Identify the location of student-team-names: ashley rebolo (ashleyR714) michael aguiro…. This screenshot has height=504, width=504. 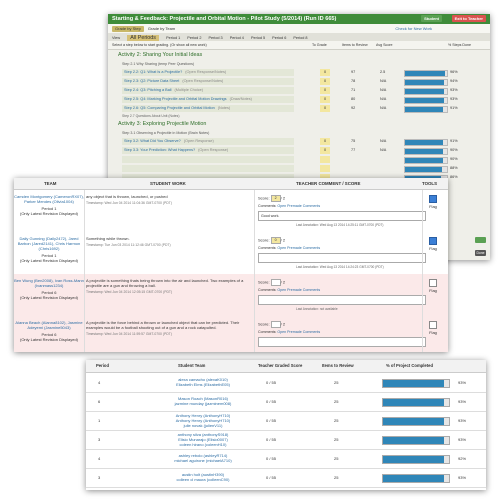
(203, 458).